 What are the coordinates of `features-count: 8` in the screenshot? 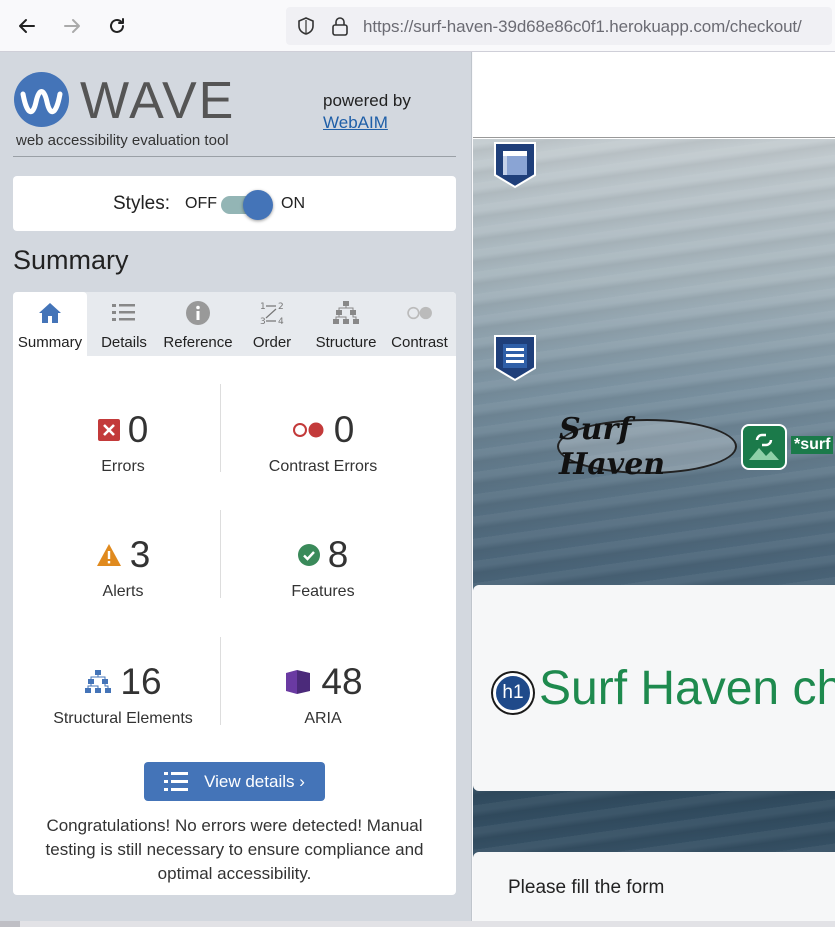 It's located at (338, 554).